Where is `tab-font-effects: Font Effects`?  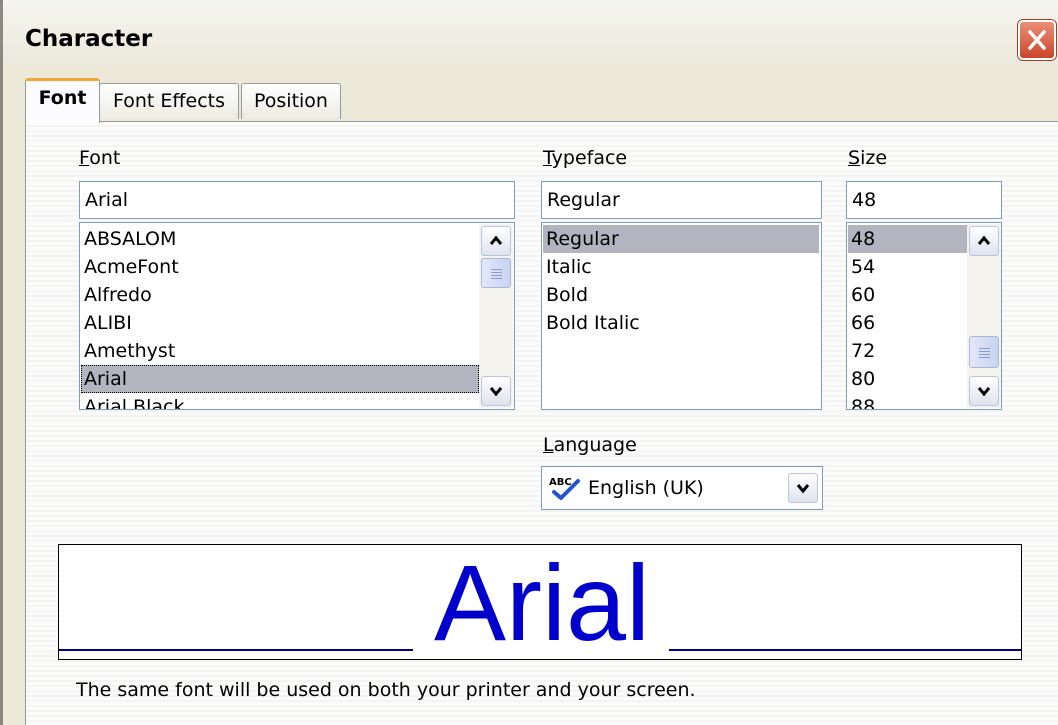 tab-font-effects: Font Effects is located at coordinates (169, 101).